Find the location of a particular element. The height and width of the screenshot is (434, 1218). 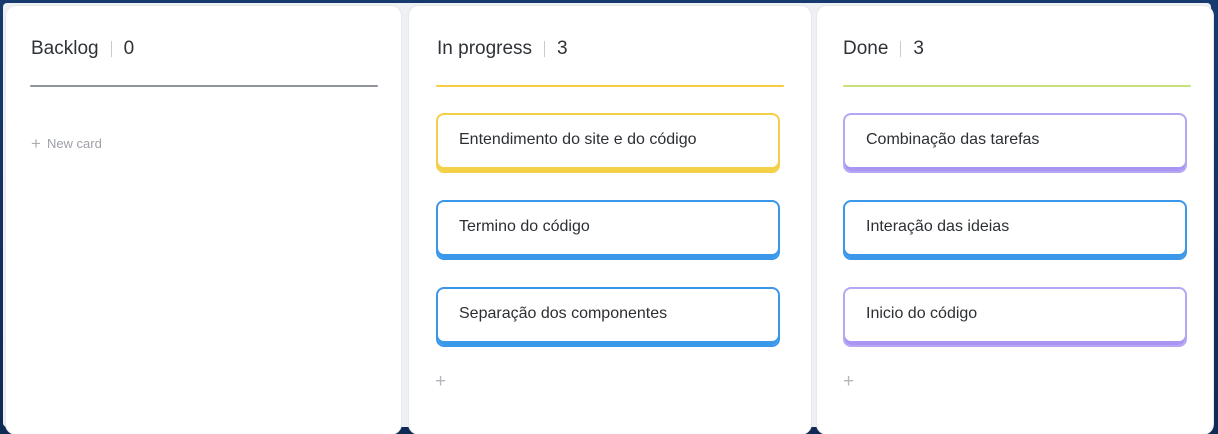

task-card: Separação dos componentes is located at coordinates (608, 317).